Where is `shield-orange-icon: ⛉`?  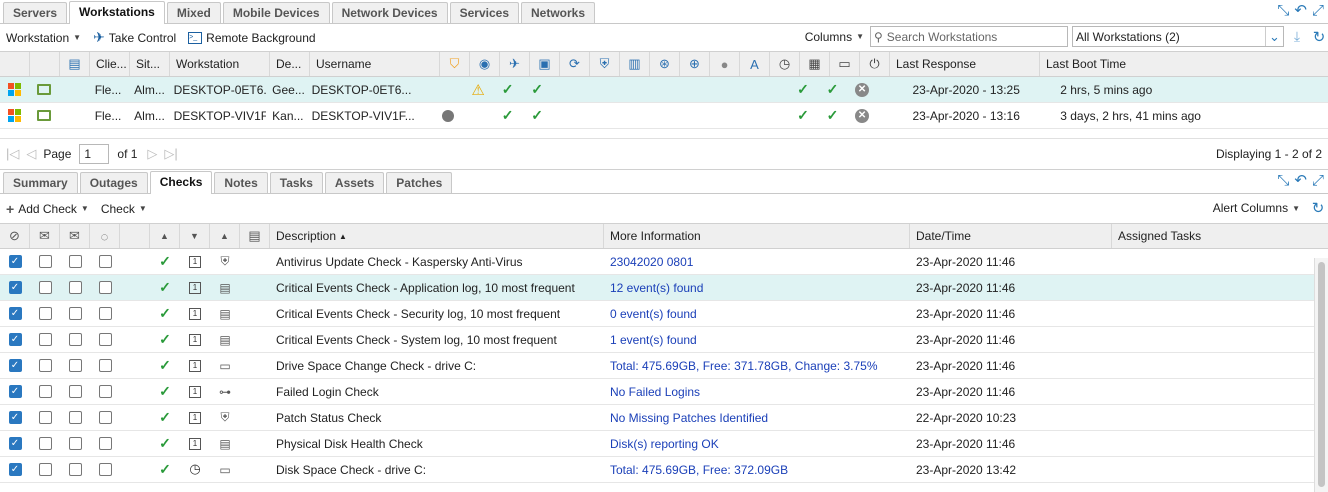 shield-orange-icon: ⛉ is located at coordinates (455, 64).